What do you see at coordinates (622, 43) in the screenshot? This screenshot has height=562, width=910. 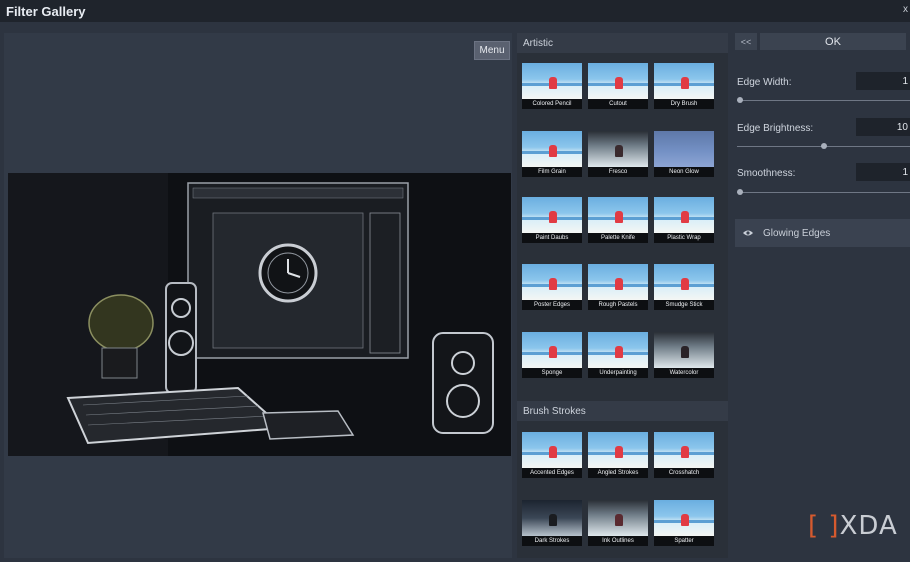 I see `category-header-artistic: Artistic` at bounding box center [622, 43].